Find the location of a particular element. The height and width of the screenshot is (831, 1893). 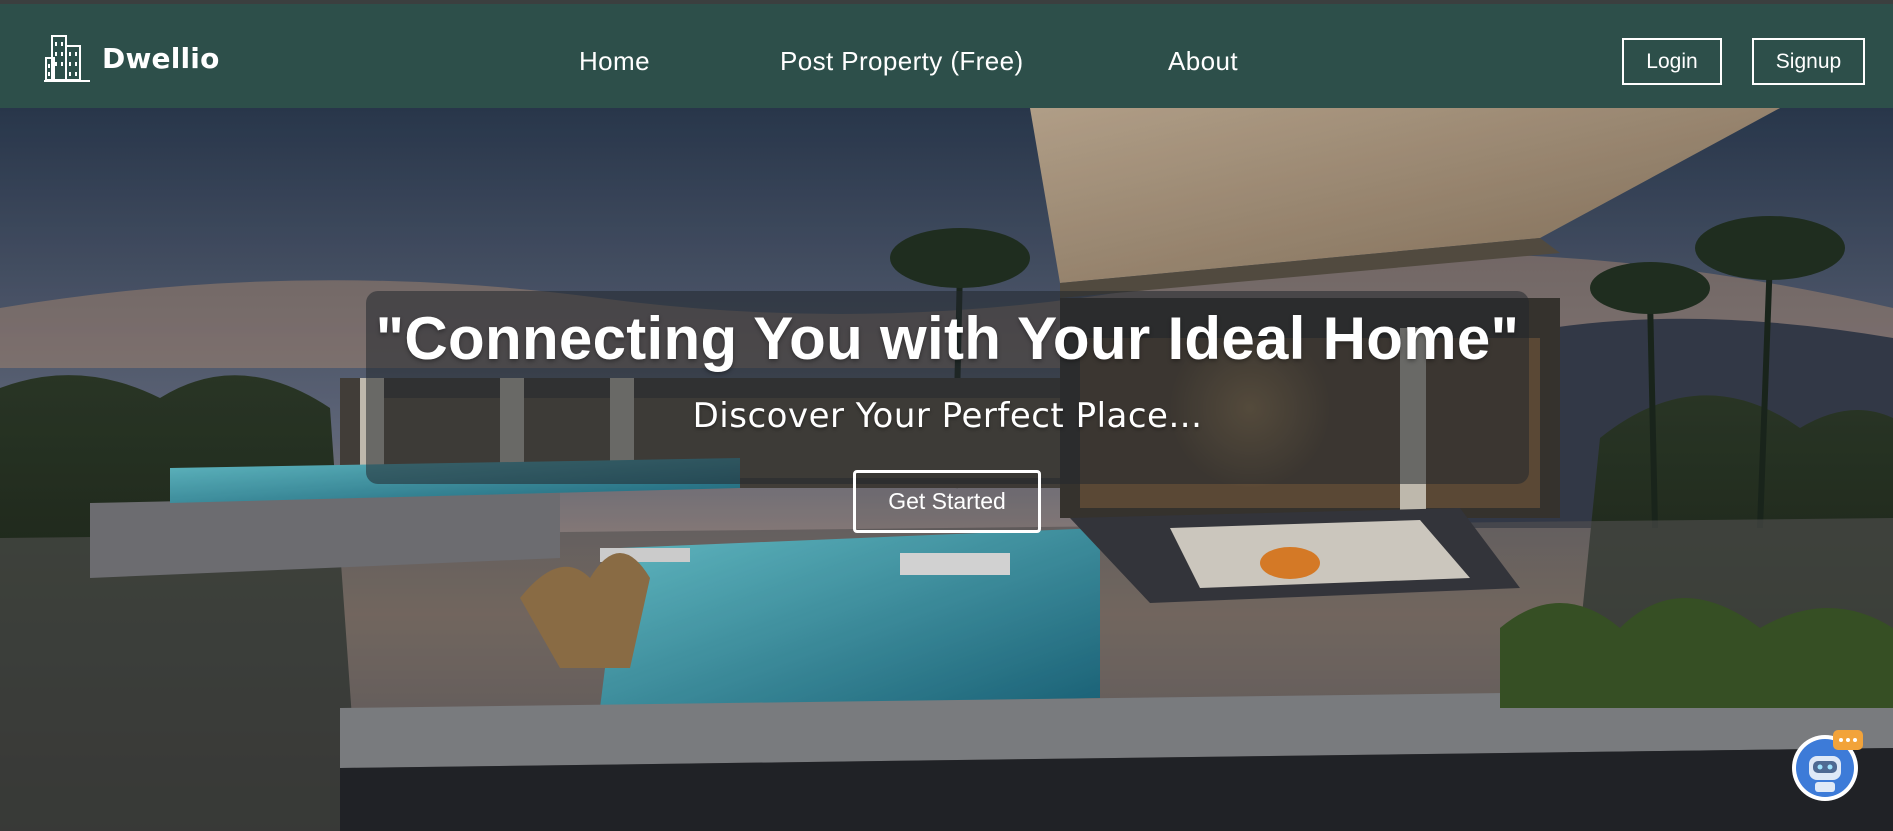

nav-link-home: Home is located at coordinates (614, 61).